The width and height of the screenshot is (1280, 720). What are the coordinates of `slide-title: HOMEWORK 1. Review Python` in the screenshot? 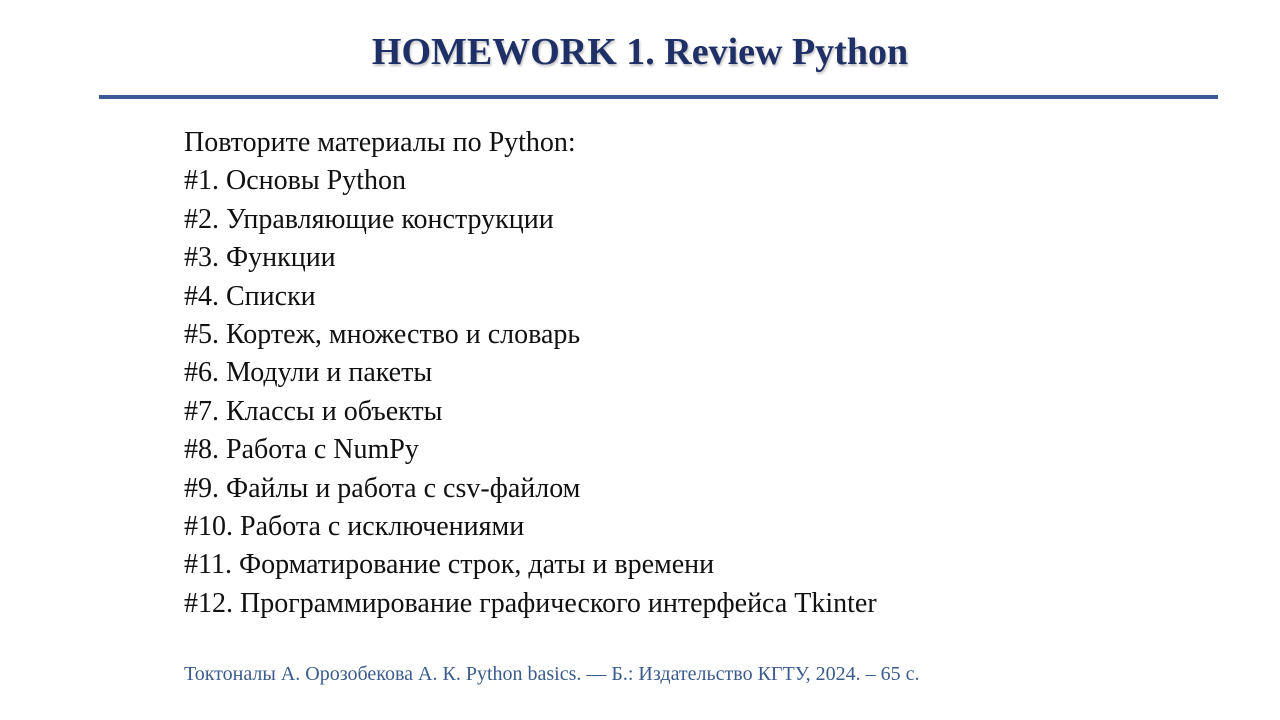 It's located at (640, 52).